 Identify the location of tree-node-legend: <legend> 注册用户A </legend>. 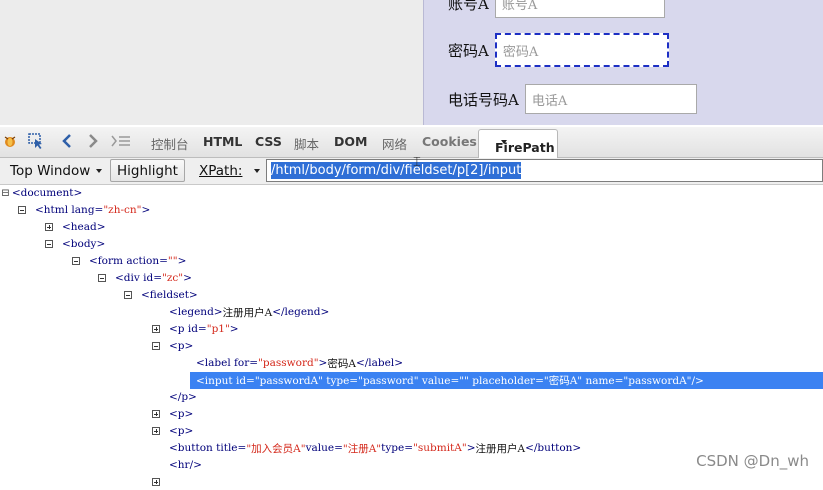
(249, 312).